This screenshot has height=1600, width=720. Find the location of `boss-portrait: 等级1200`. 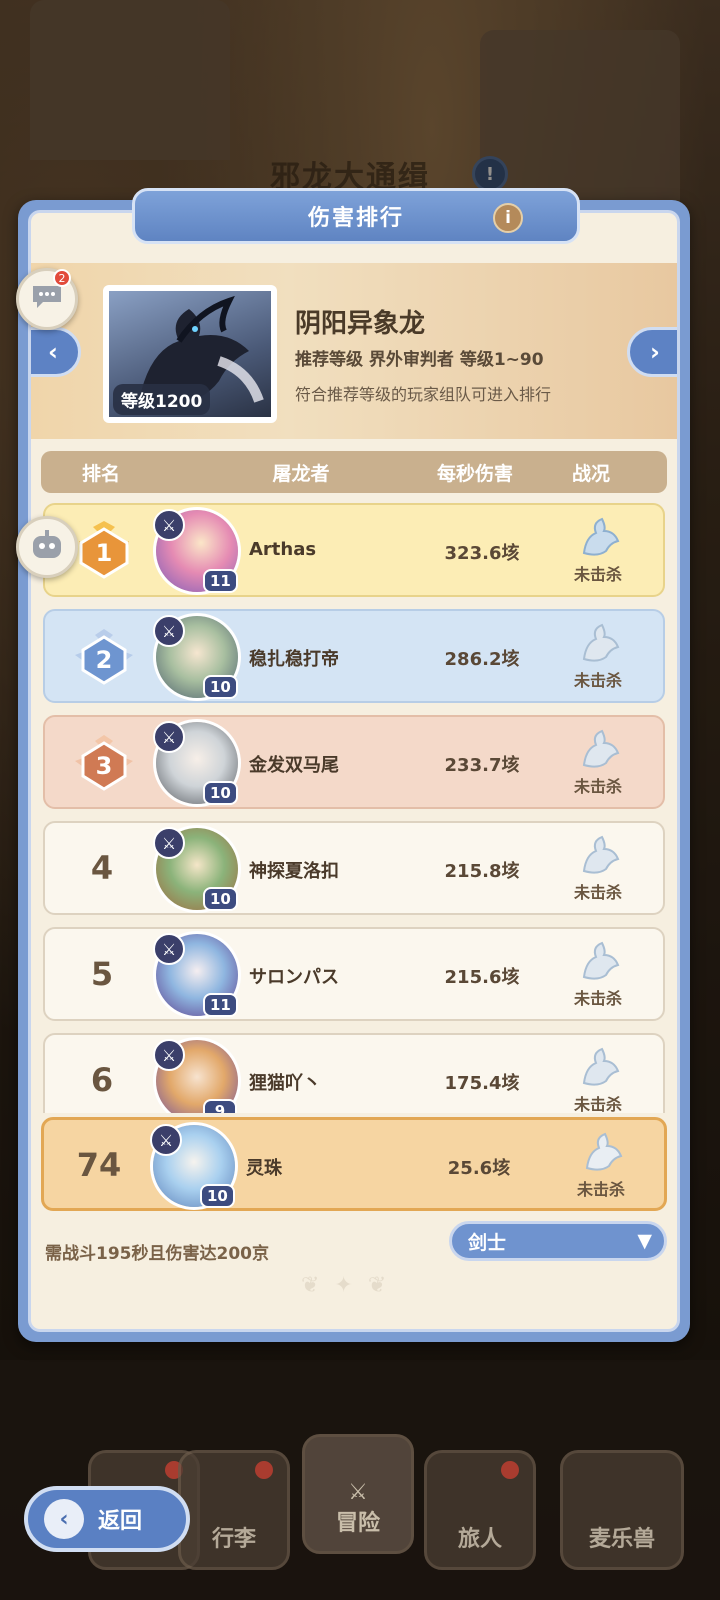

boss-portrait: 等级1200 is located at coordinates (190, 354).